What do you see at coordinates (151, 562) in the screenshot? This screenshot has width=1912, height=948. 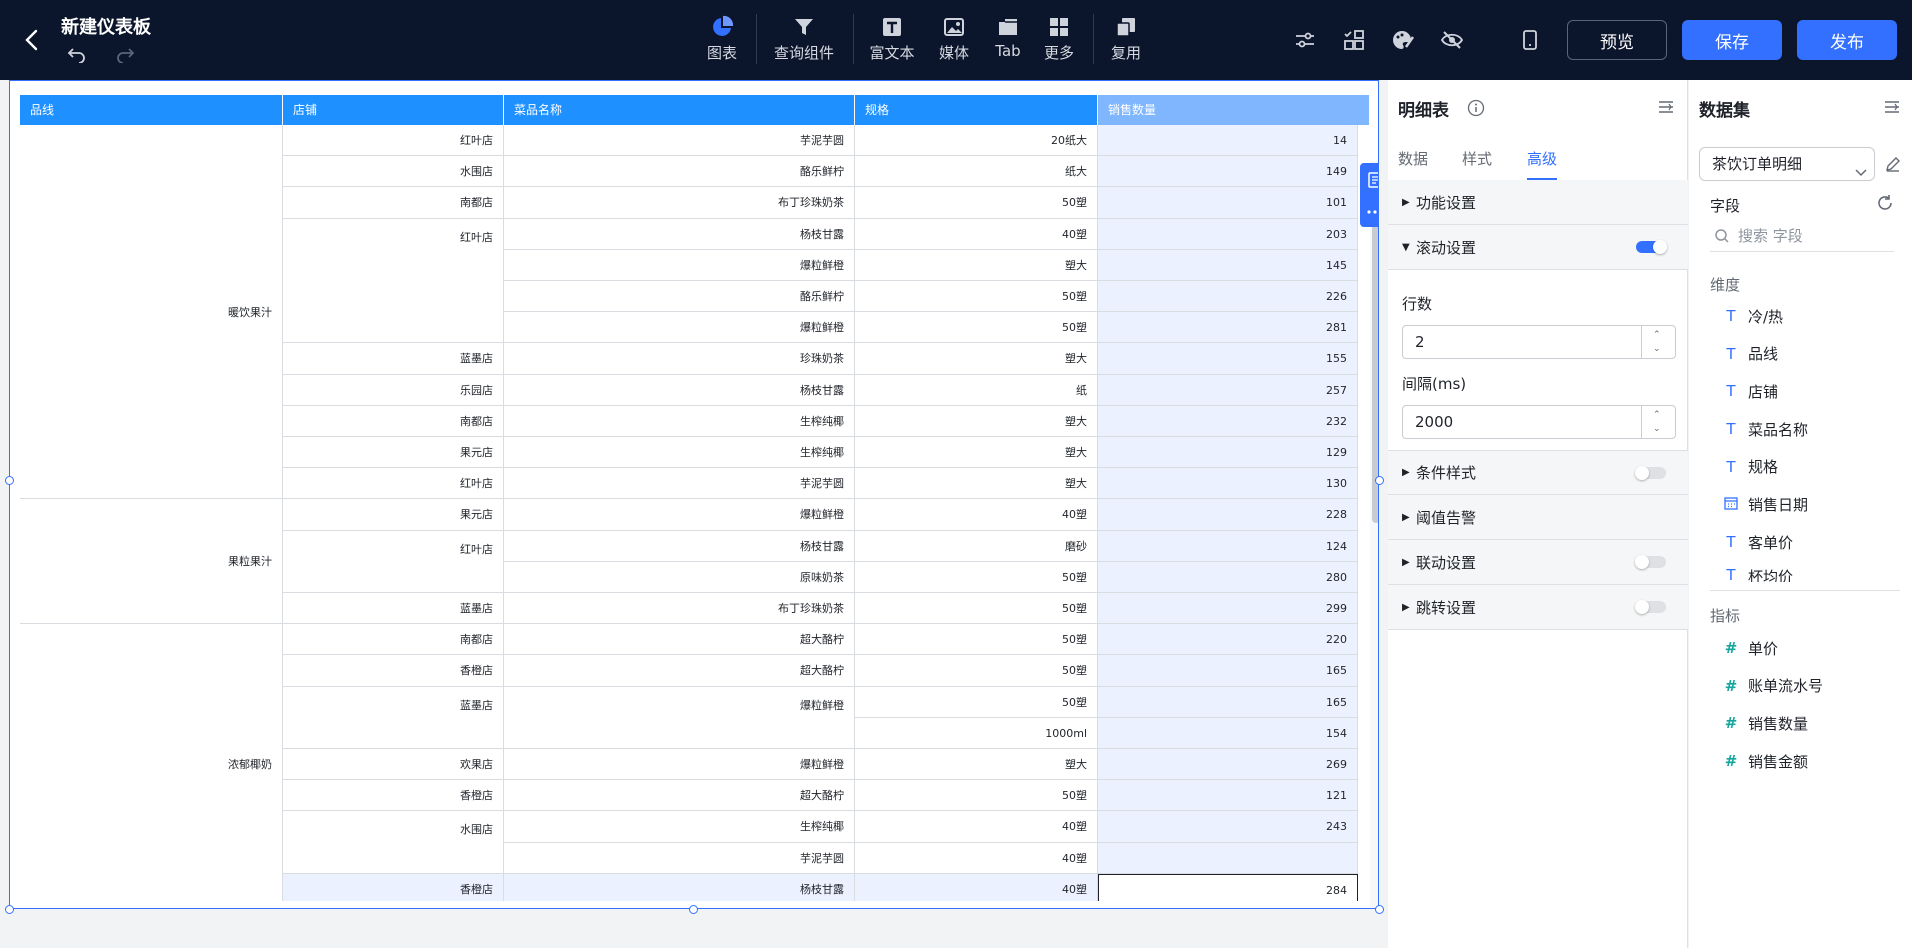 I see `table-cell-line: 果粒果汁` at bounding box center [151, 562].